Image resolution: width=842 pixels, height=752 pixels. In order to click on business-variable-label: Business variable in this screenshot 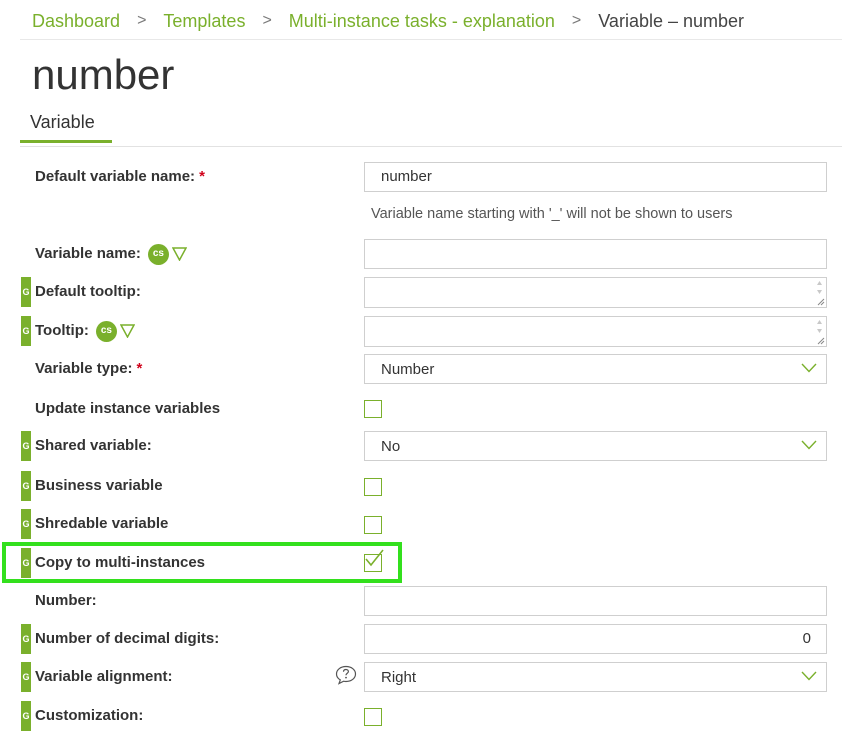, I will do `click(99, 485)`.